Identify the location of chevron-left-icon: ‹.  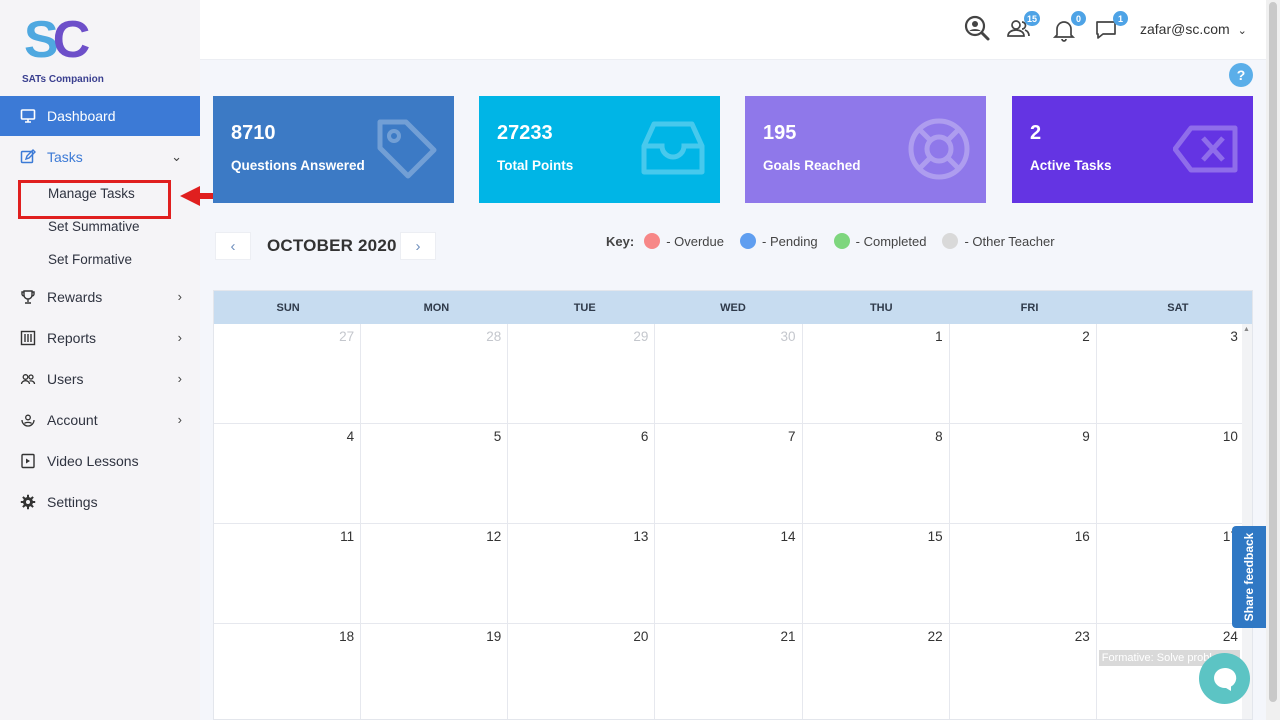
(233, 246).